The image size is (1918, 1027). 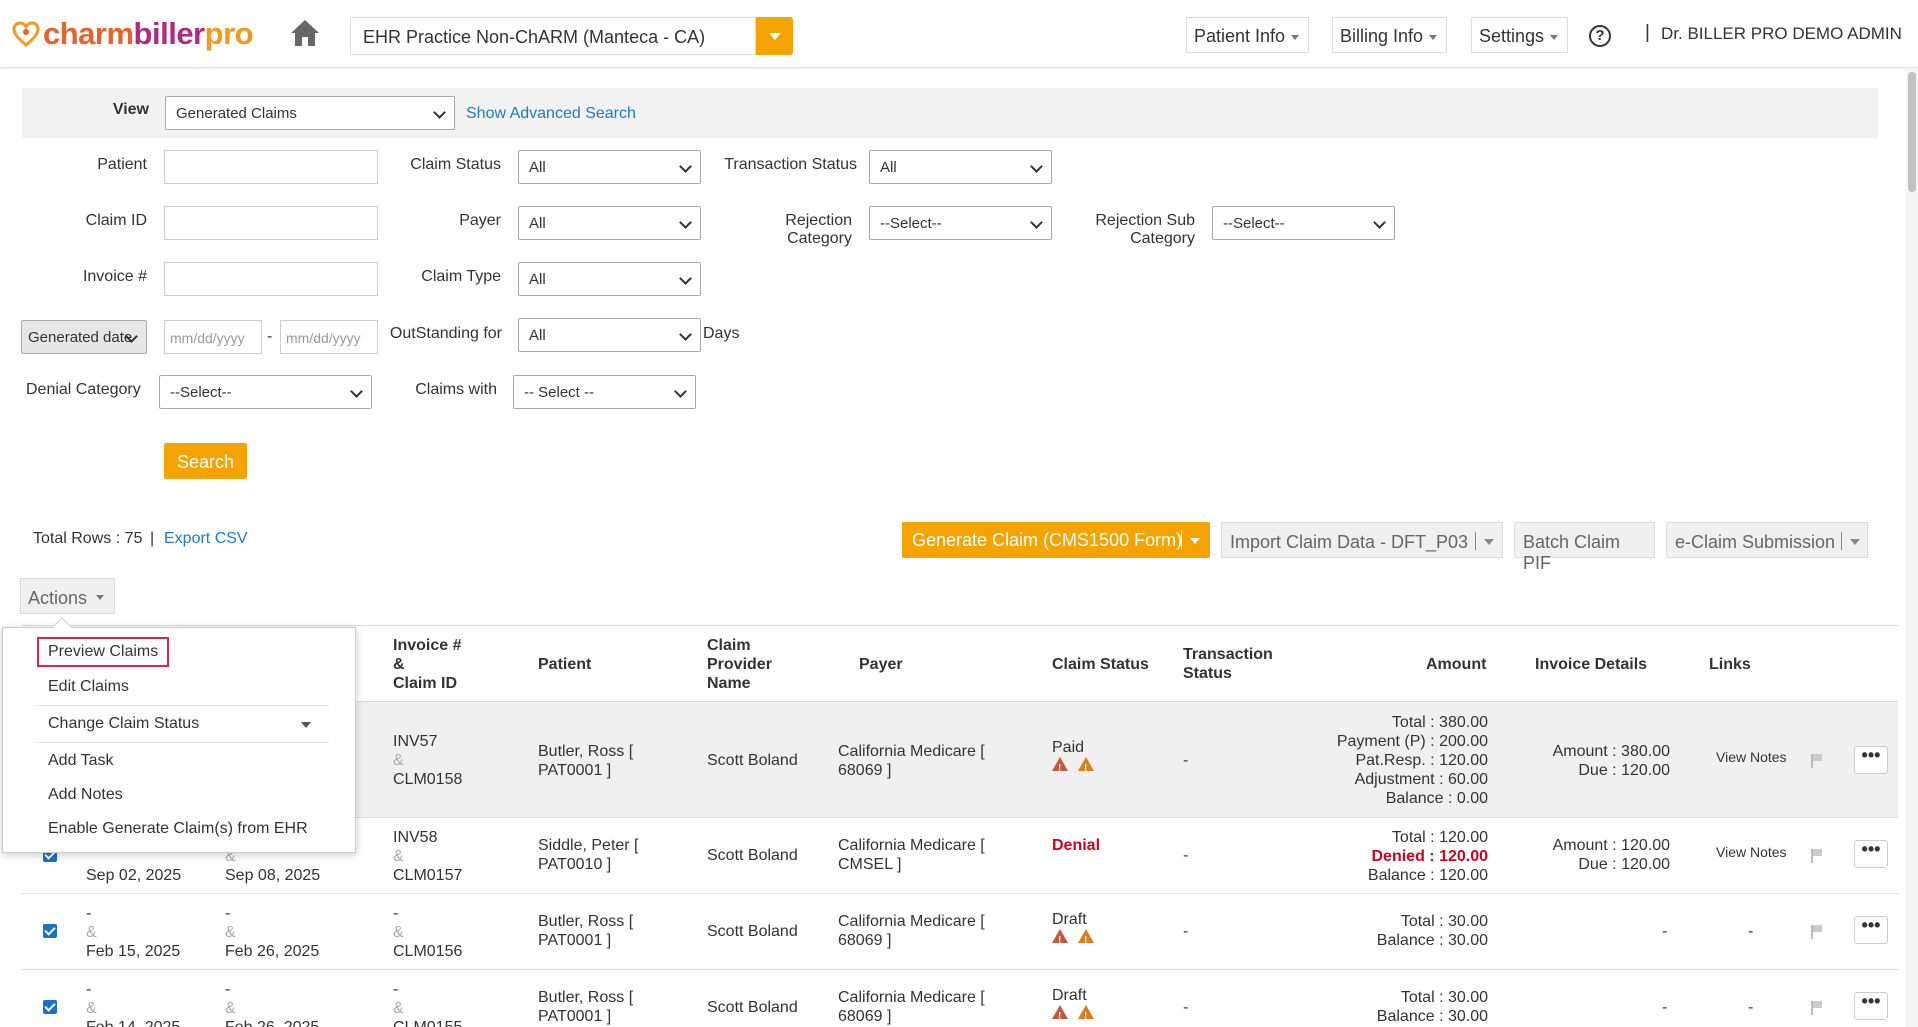 What do you see at coordinates (609, 223) in the screenshot?
I see `payer-select: All` at bounding box center [609, 223].